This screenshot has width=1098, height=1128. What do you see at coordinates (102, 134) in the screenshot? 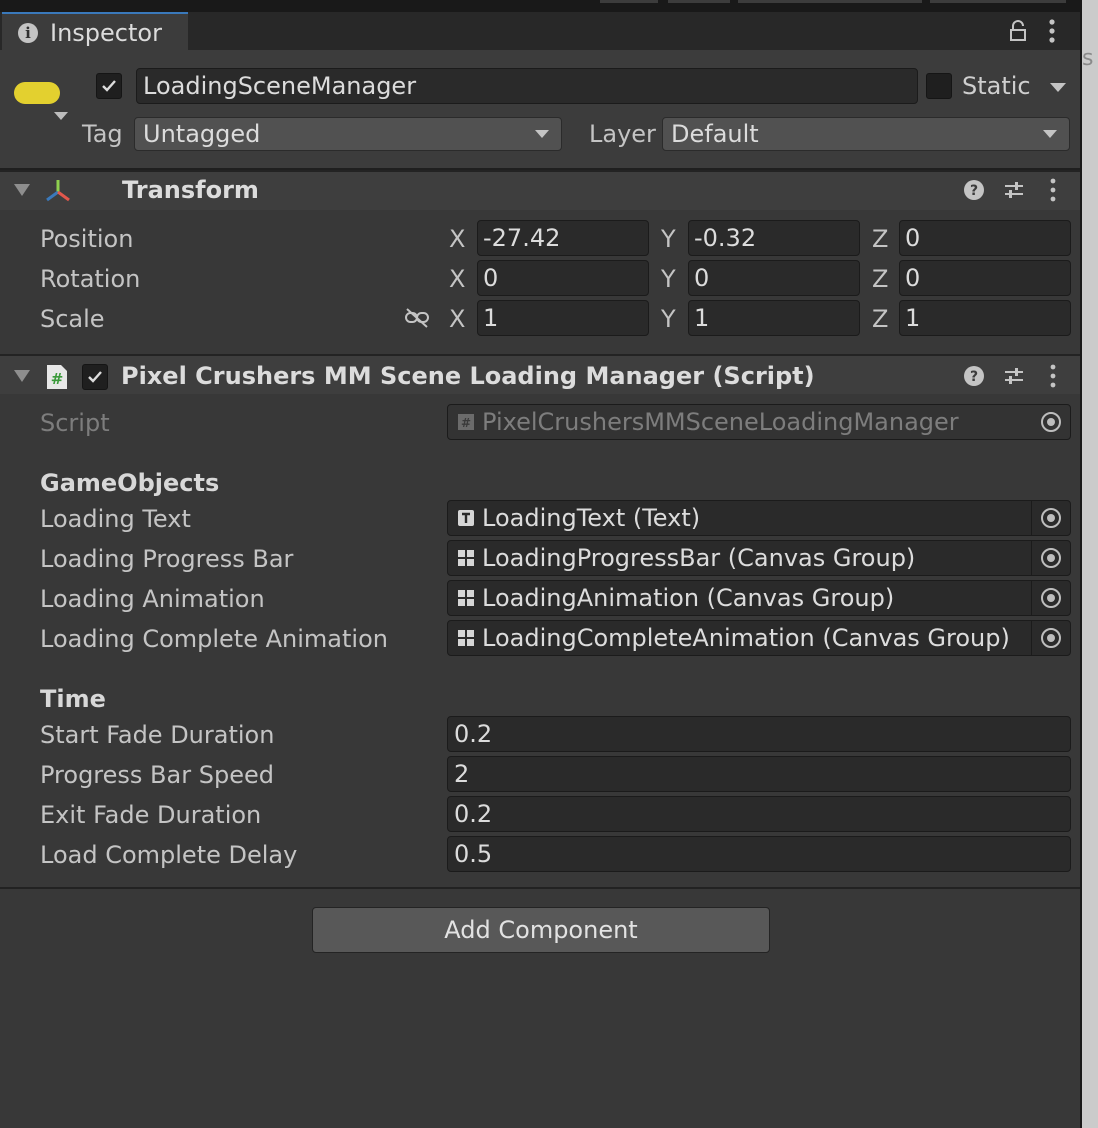
I see `tag-label: Tag` at bounding box center [102, 134].